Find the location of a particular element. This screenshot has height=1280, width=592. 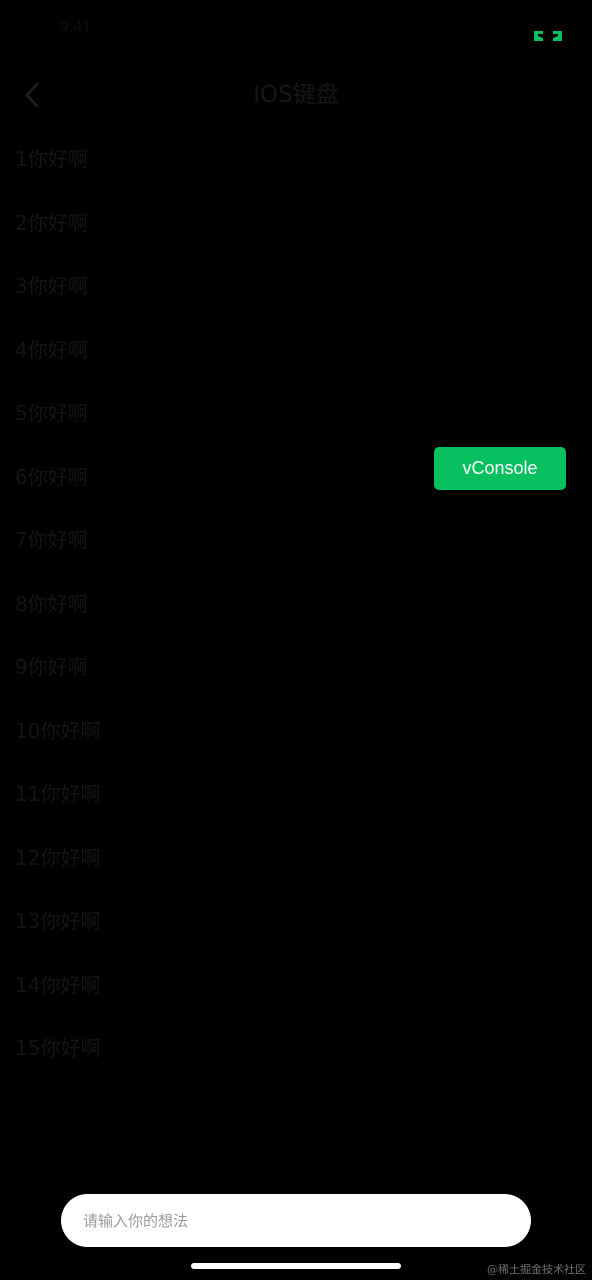

list-item: 11你好啊 is located at coordinates (58, 794).